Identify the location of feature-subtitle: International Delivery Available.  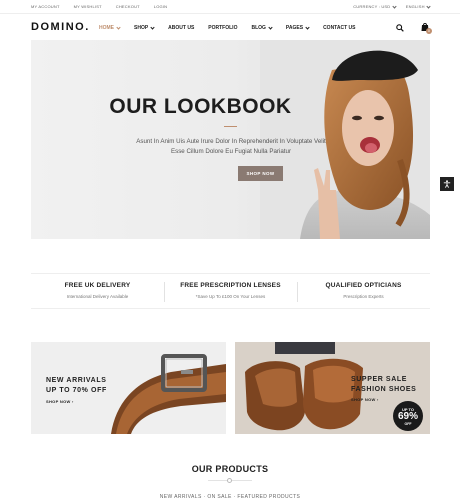
(97, 296).